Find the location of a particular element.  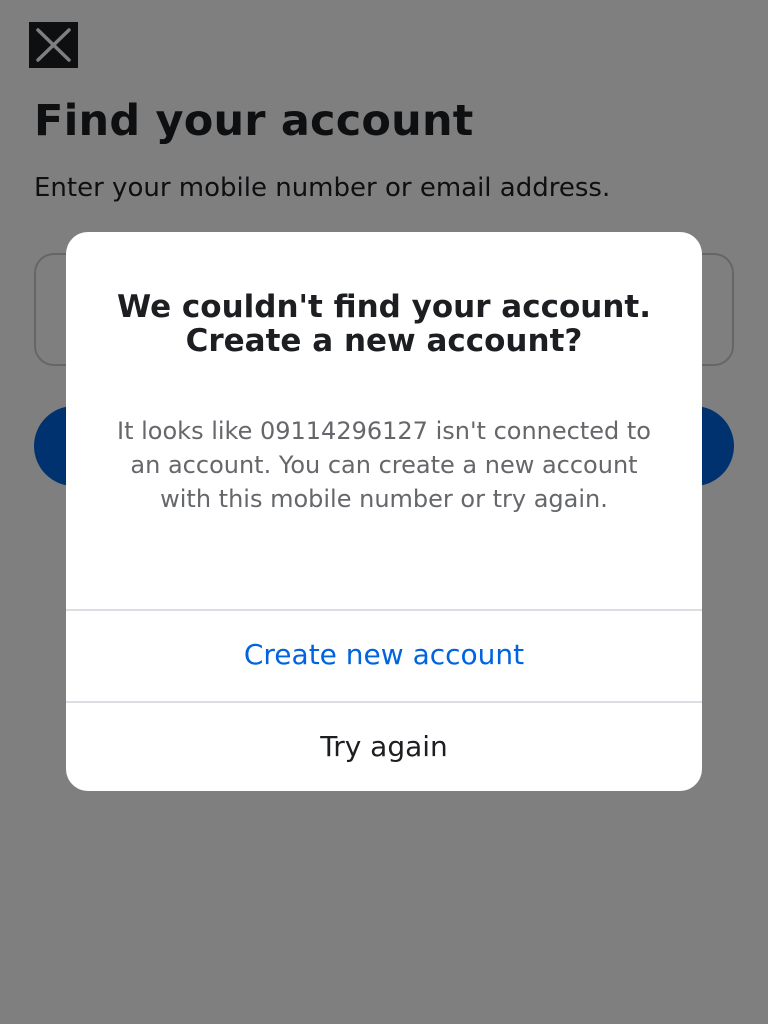

create-new-account-button: Create new account is located at coordinates (384, 655).